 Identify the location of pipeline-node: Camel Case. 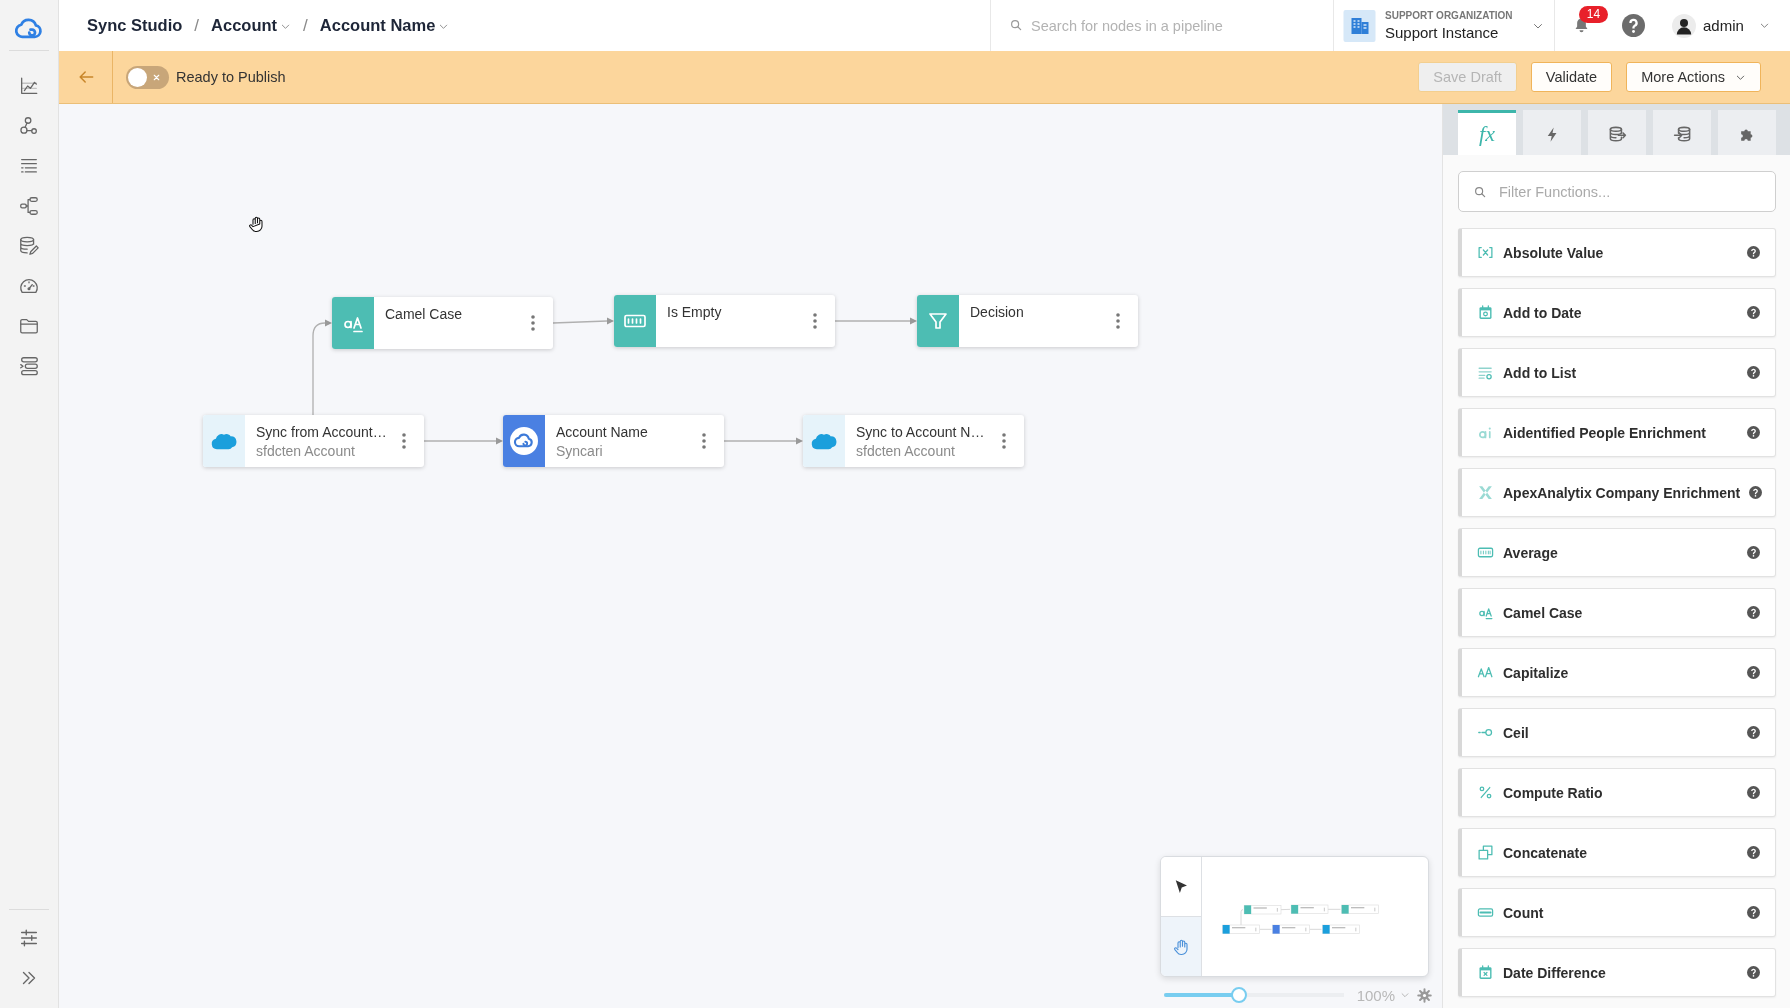
(442, 323).